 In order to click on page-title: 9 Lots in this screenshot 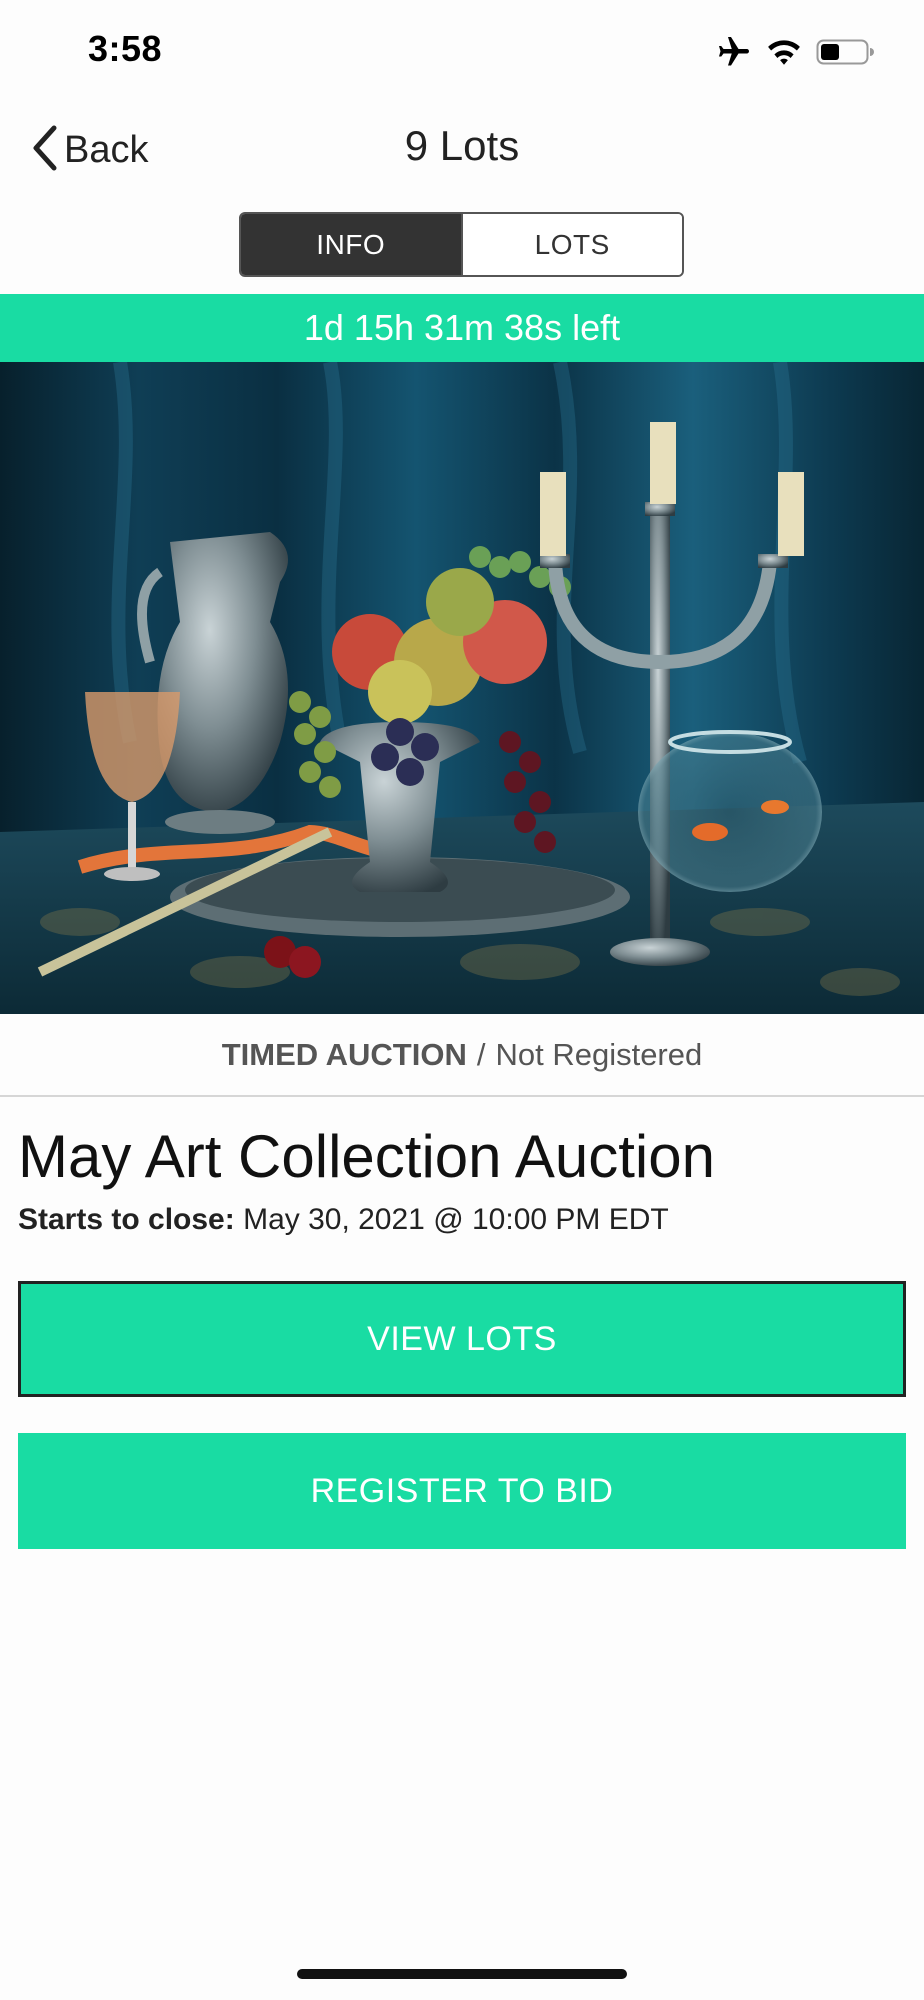, I will do `click(462, 145)`.